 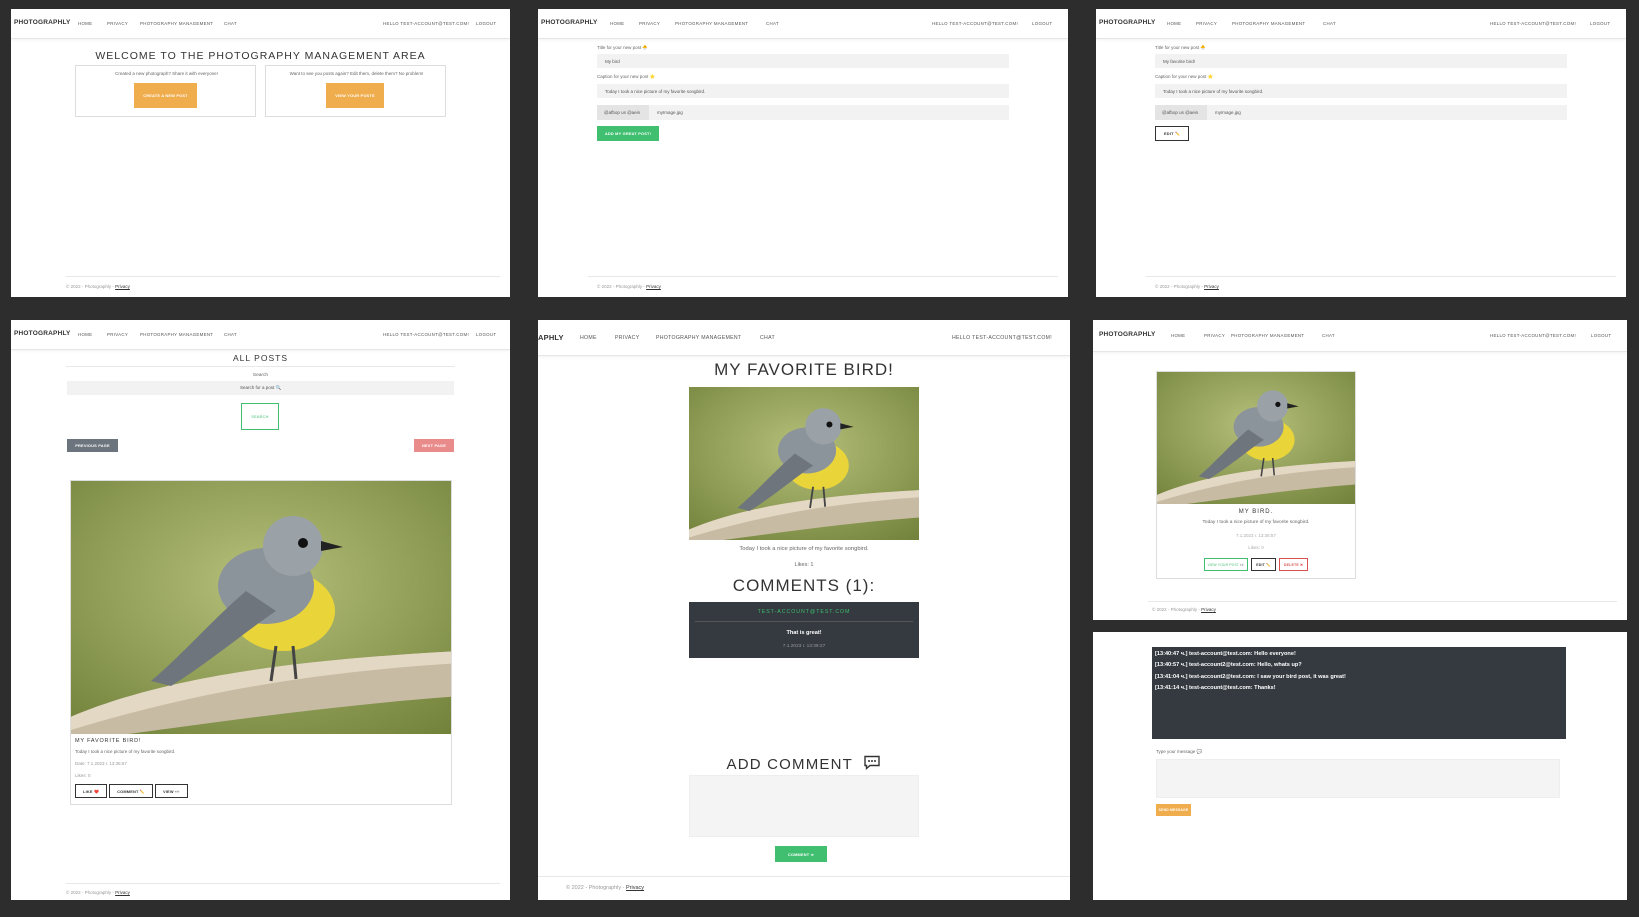 What do you see at coordinates (131, 791) in the screenshot?
I see `comment-button: COMMENT ✏️` at bounding box center [131, 791].